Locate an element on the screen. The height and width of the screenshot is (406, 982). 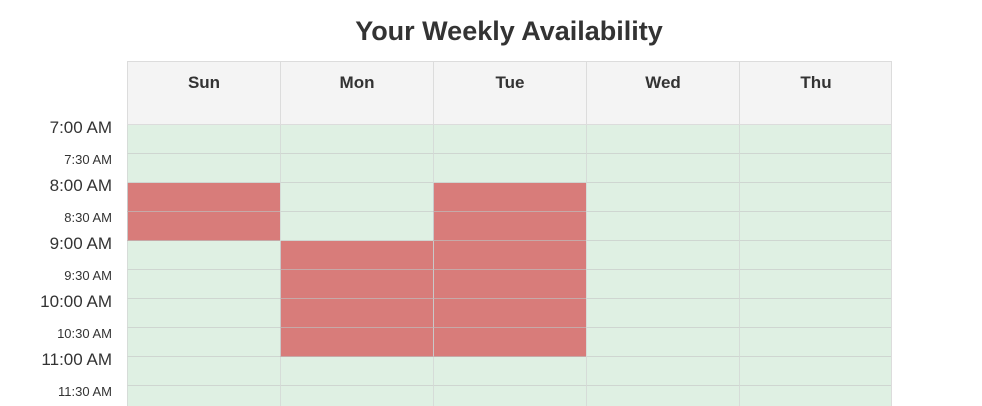
time-label: 9:30 AM is located at coordinates (88, 275).